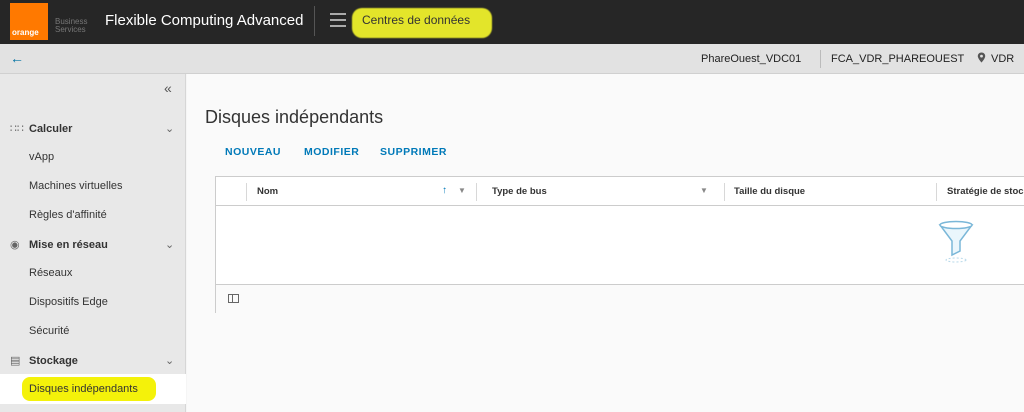 Image resolution: width=1024 pixels, height=412 pixels. What do you see at coordinates (50, 273) in the screenshot?
I see `sidebar-item-reseaux: Réseaux` at bounding box center [50, 273].